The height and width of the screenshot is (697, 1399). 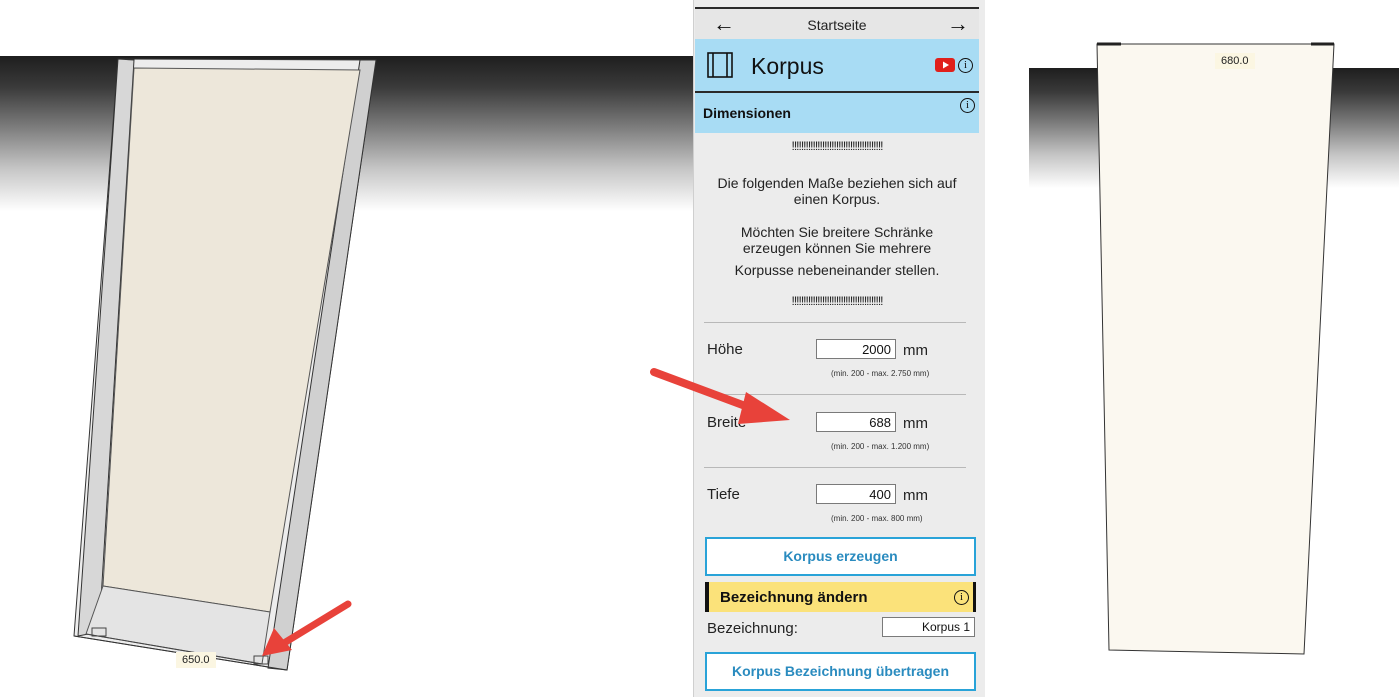 What do you see at coordinates (1007, 348) in the screenshot?
I see `viewport-gap` at bounding box center [1007, 348].